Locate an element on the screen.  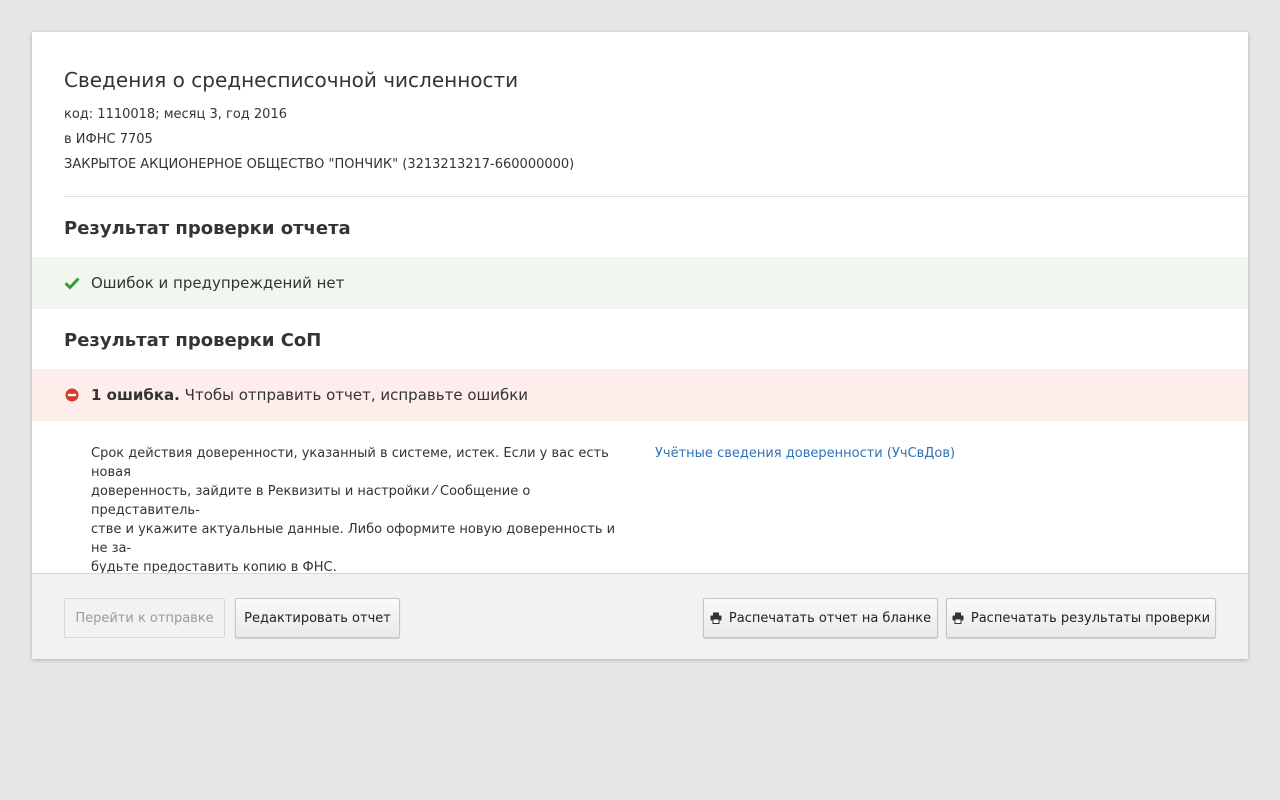
check-icon is located at coordinates (72, 283).